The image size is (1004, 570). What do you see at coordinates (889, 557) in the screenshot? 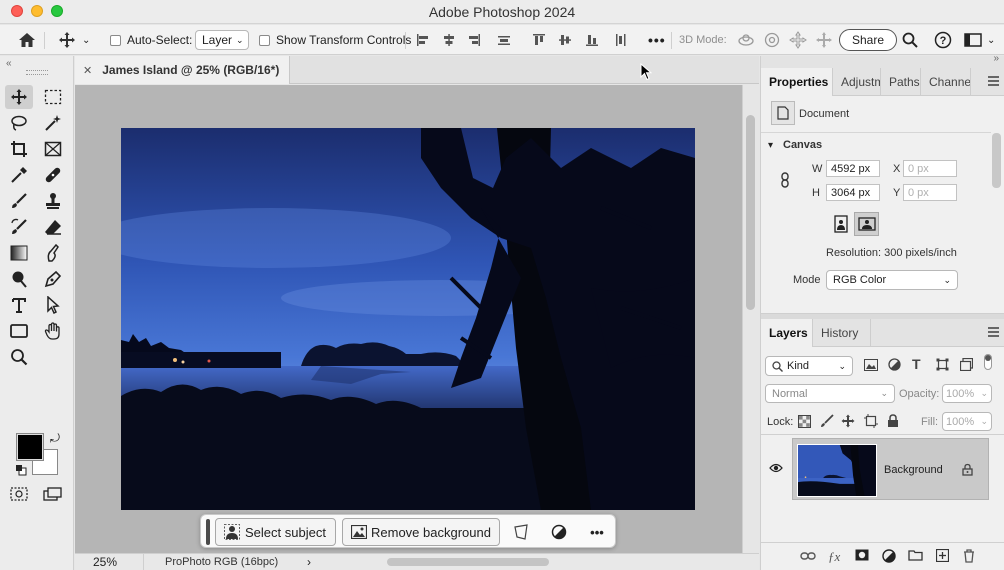
I see `new-adjustment-layer-icon` at bounding box center [889, 557].